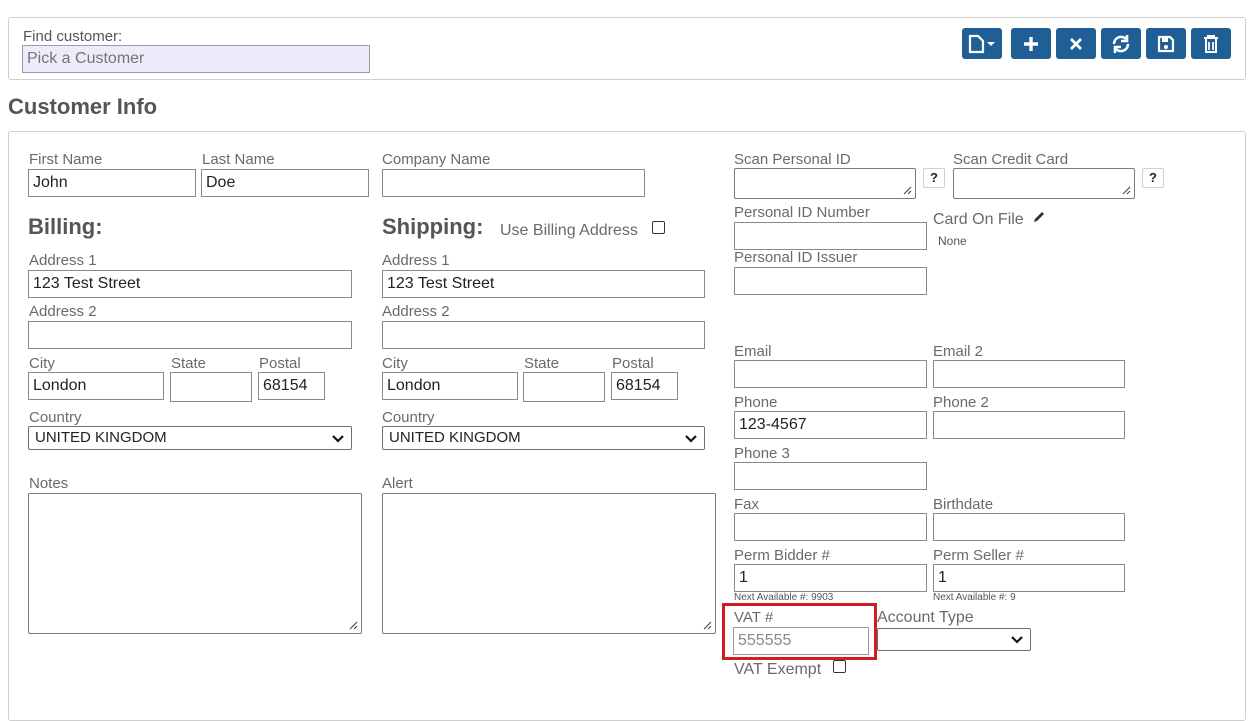 The height and width of the screenshot is (721, 1256). What do you see at coordinates (952, 241) in the screenshot?
I see `card-on-file-value: None` at bounding box center [952, 241].